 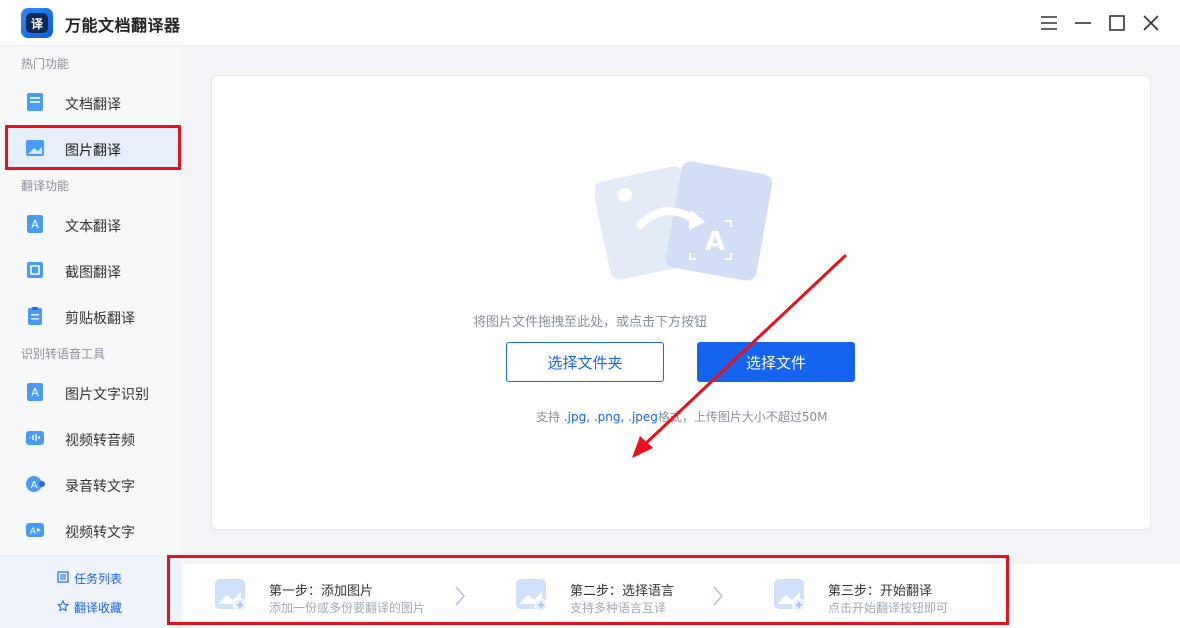 What do you see at coordinates (100, 487) in the screenshot?
I see `sidebar-item-label: 录音转文字` at bounding box center [100, 487].